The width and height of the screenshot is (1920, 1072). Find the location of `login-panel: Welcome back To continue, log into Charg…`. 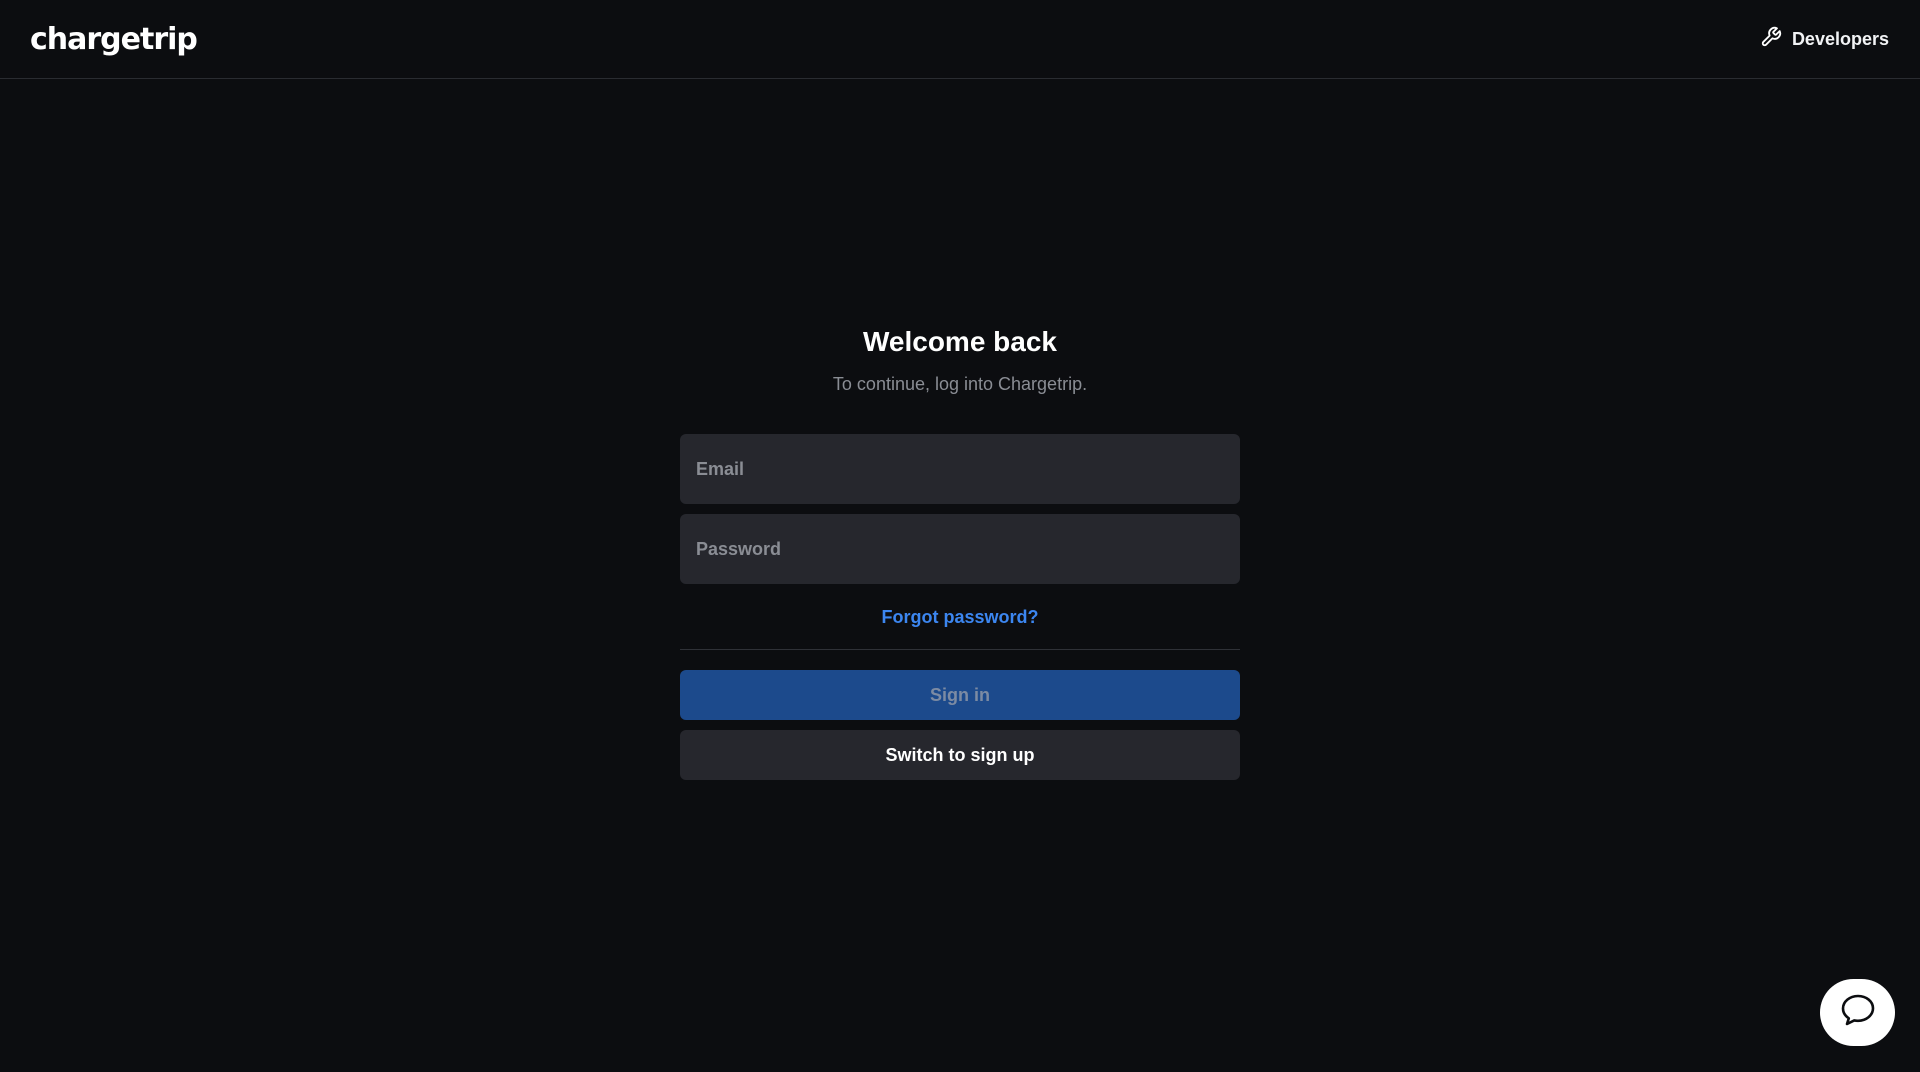

login-panel: Welcome back To continue, log into Charg… is located at coordinates (960, 550).